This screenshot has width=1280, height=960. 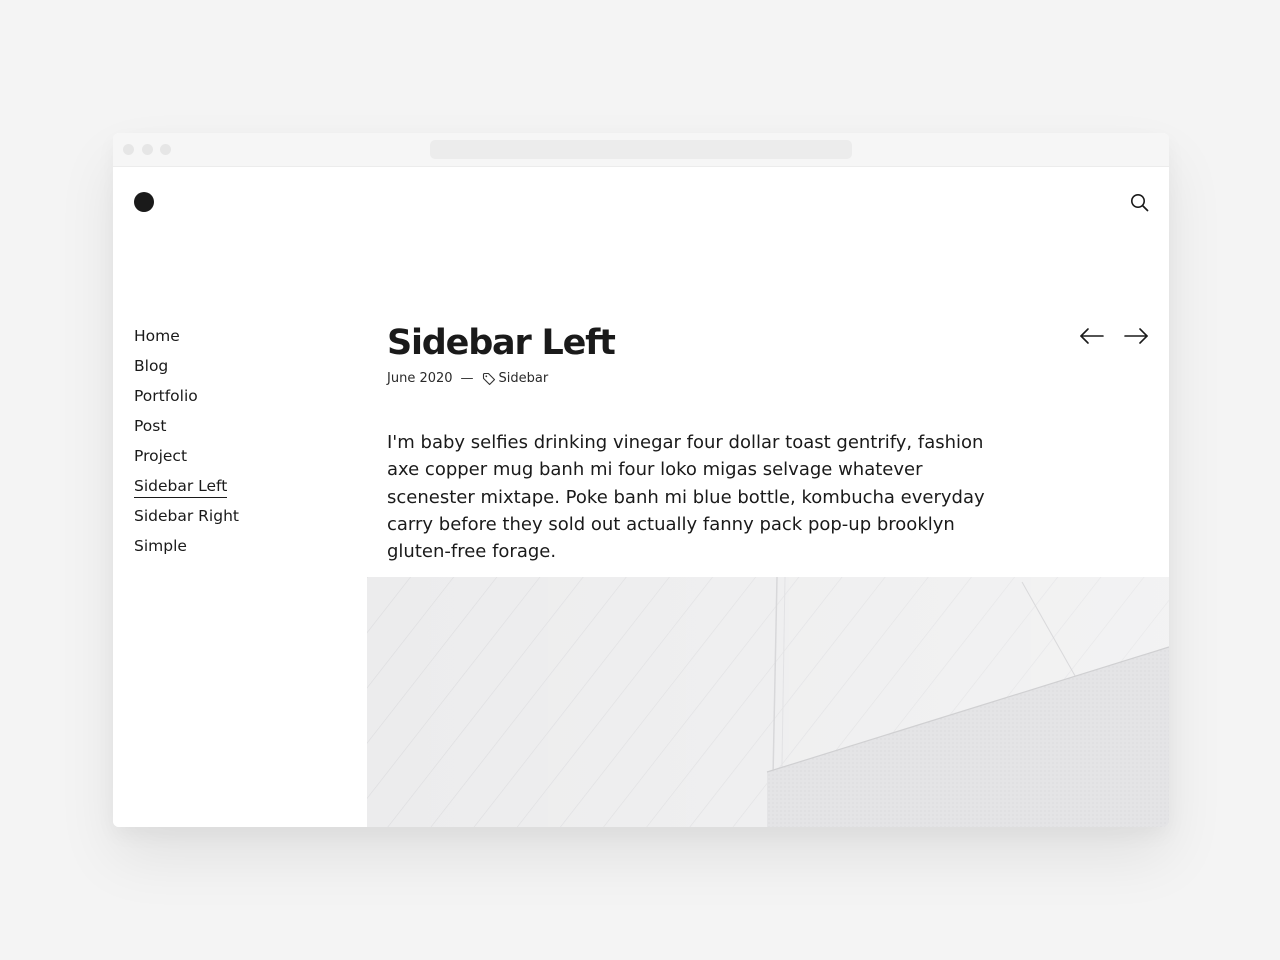 What do you see at coordinates (1140, 203) in the screenshot?
I see `search-icon` at bounding box center [1140, 203].